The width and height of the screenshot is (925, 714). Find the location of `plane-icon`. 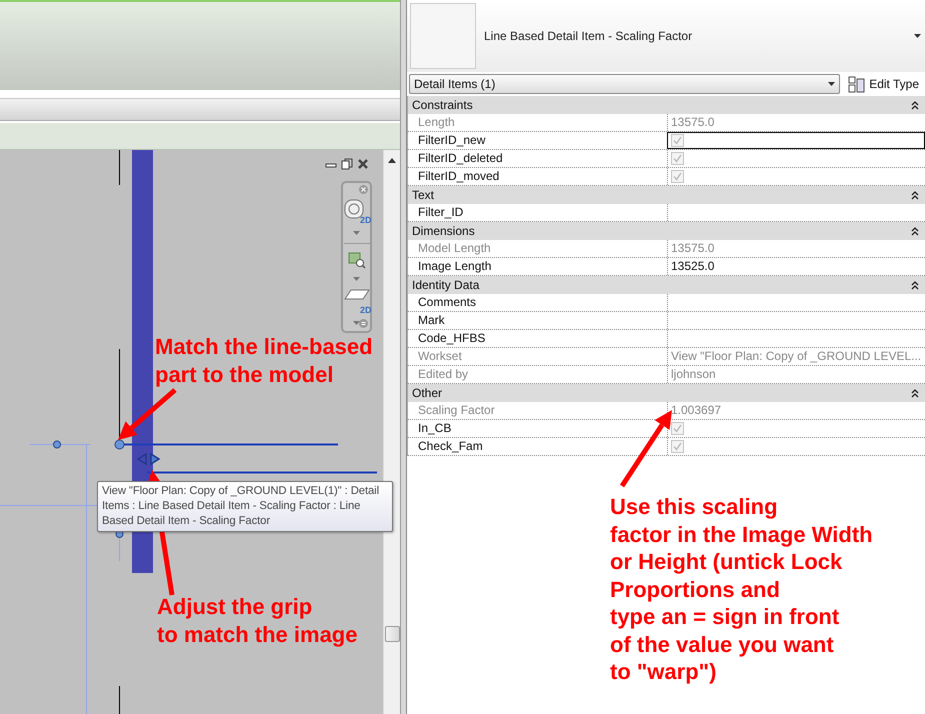

plane-icon is located at coordinates (357, 294).